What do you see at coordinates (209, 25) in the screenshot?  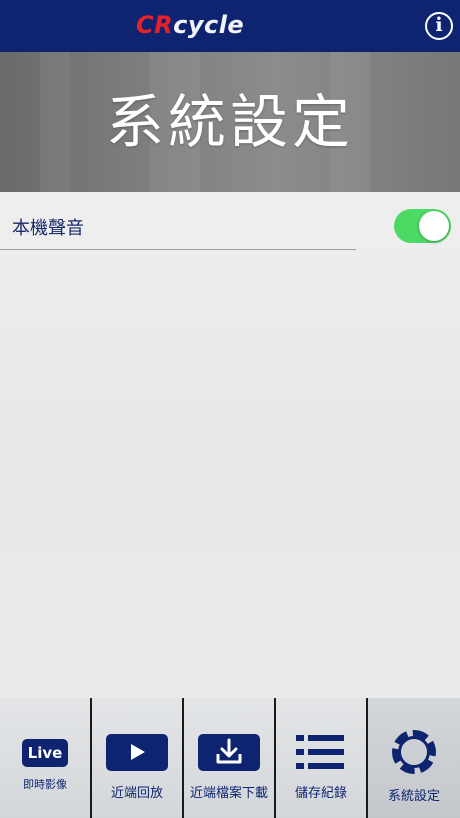 I see `logo-cycle: cycle` at bounding box center [209, 25].